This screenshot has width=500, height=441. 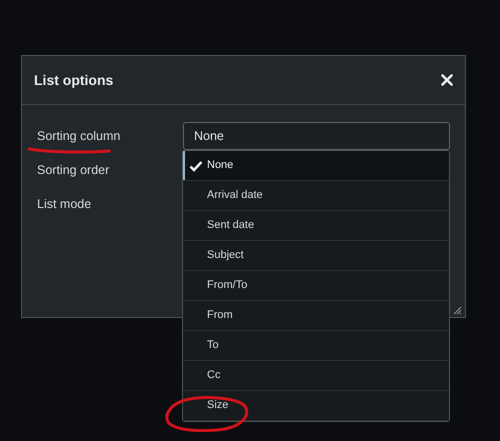 I want to click on field-label: Sorting column, so click(x=79, y=136).